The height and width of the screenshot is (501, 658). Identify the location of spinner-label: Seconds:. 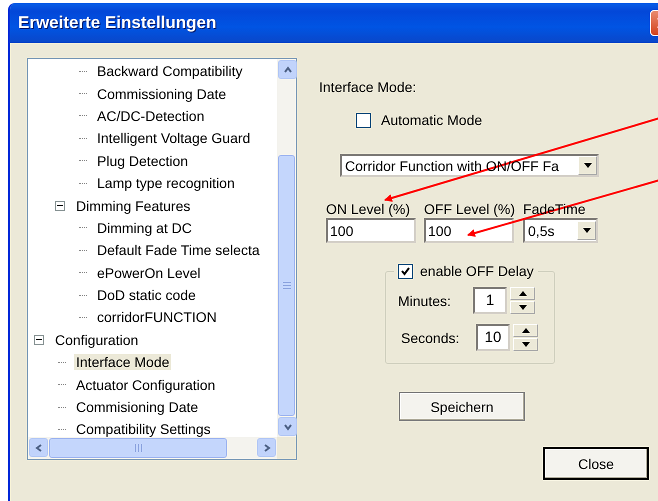
(430, 338).